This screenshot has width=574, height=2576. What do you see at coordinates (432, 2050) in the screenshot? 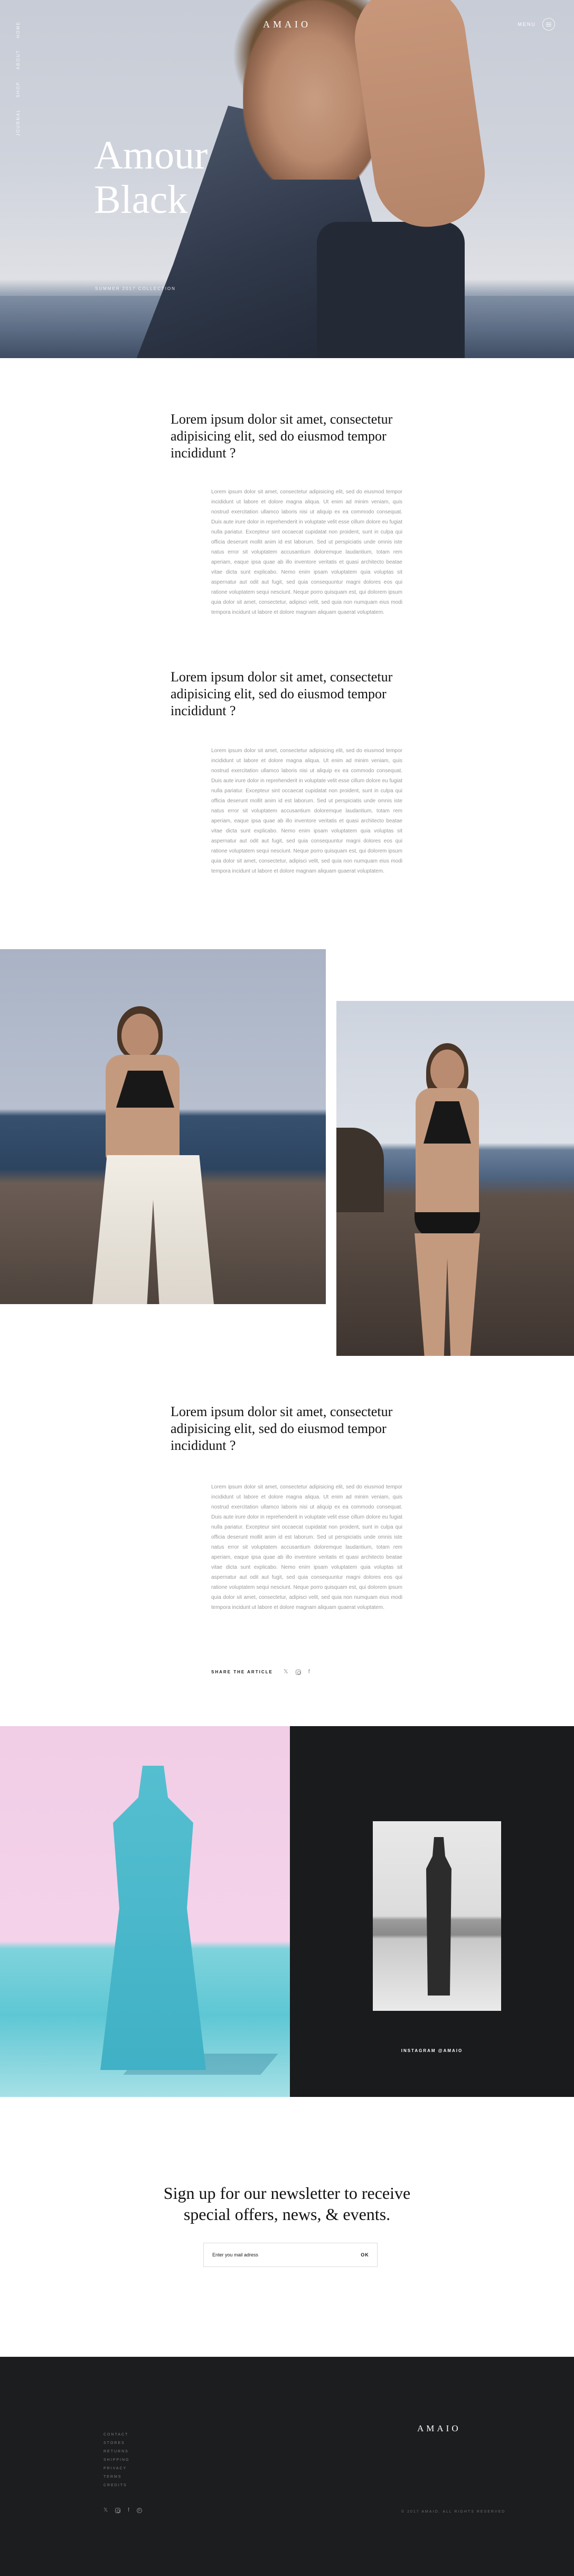
I see `instagram-link: INSTAGRAM @AMAIO` at bounding box center [432, 2050].